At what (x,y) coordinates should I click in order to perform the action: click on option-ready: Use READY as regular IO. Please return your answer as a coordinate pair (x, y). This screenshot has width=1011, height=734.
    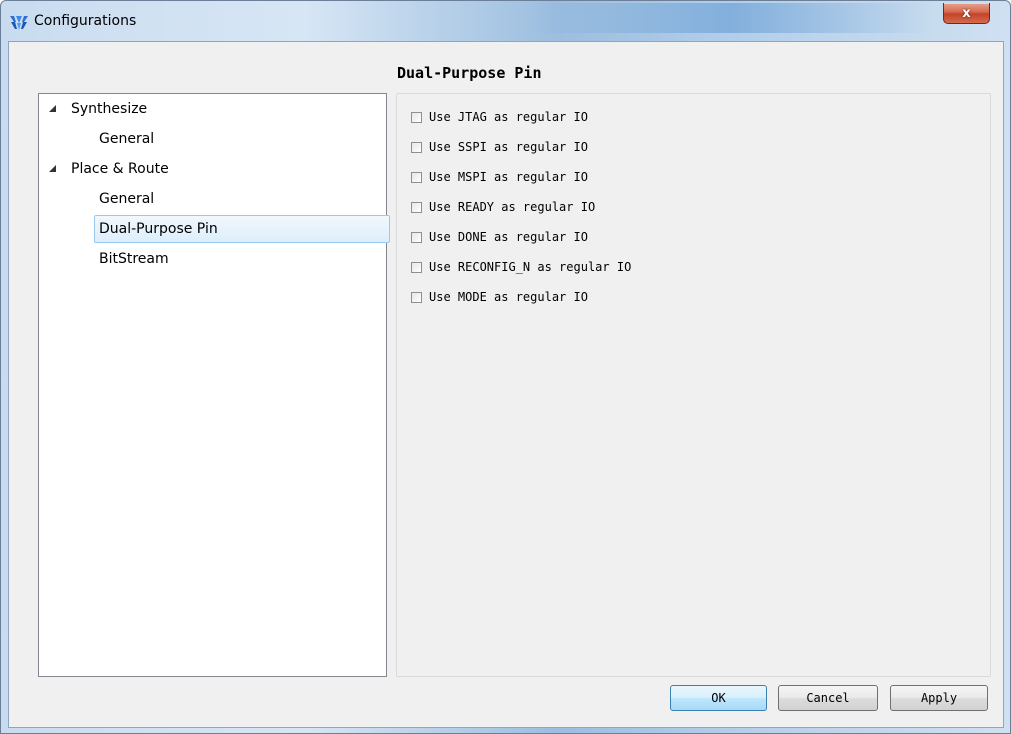
    Looking at the image, I should click on (503, 207).